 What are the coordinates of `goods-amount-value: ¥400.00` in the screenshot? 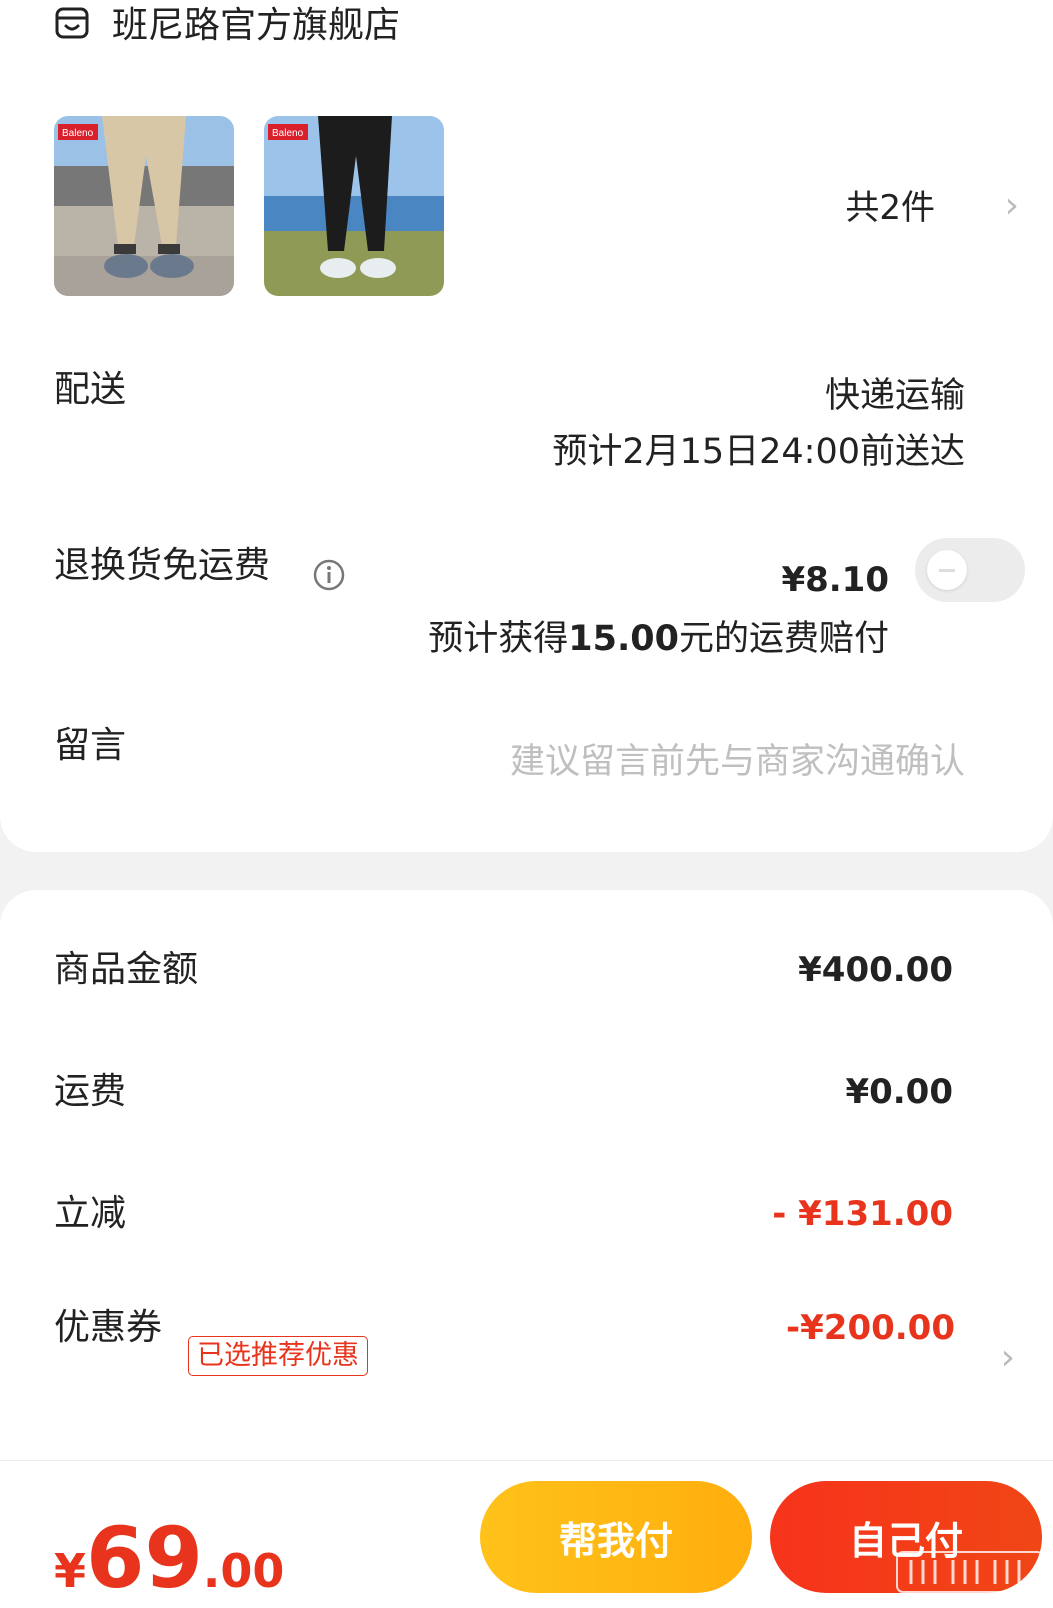 It's located at (875, 970).